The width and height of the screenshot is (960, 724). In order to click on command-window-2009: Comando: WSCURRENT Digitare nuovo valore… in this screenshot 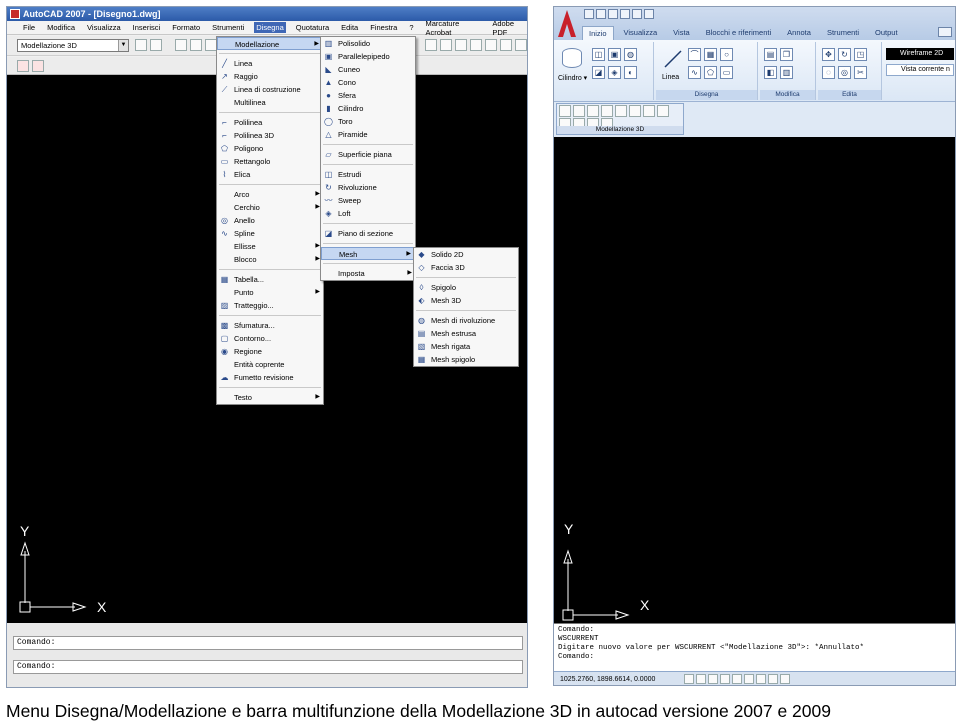, I will do `click(754, 649)`.